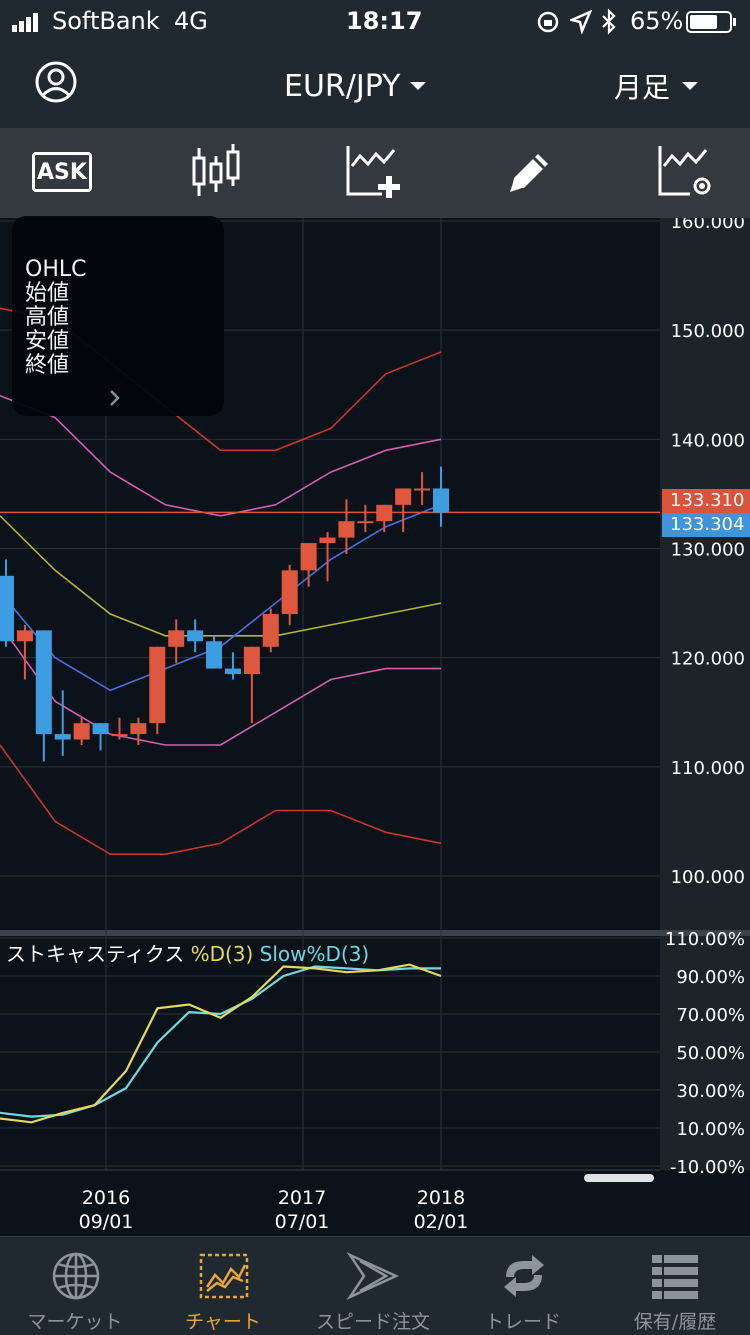  What do you see at coordinates (106, 1210) in the screenshot?
I see `date-label-1: 2016 09/01` at bounding box center [106, 1210].